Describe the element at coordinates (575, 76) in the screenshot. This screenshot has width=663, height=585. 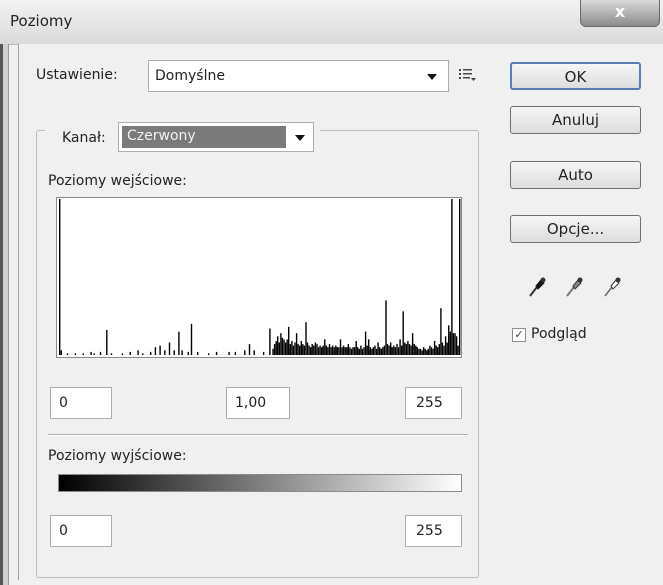
I see `ok-button: OK` at that location.